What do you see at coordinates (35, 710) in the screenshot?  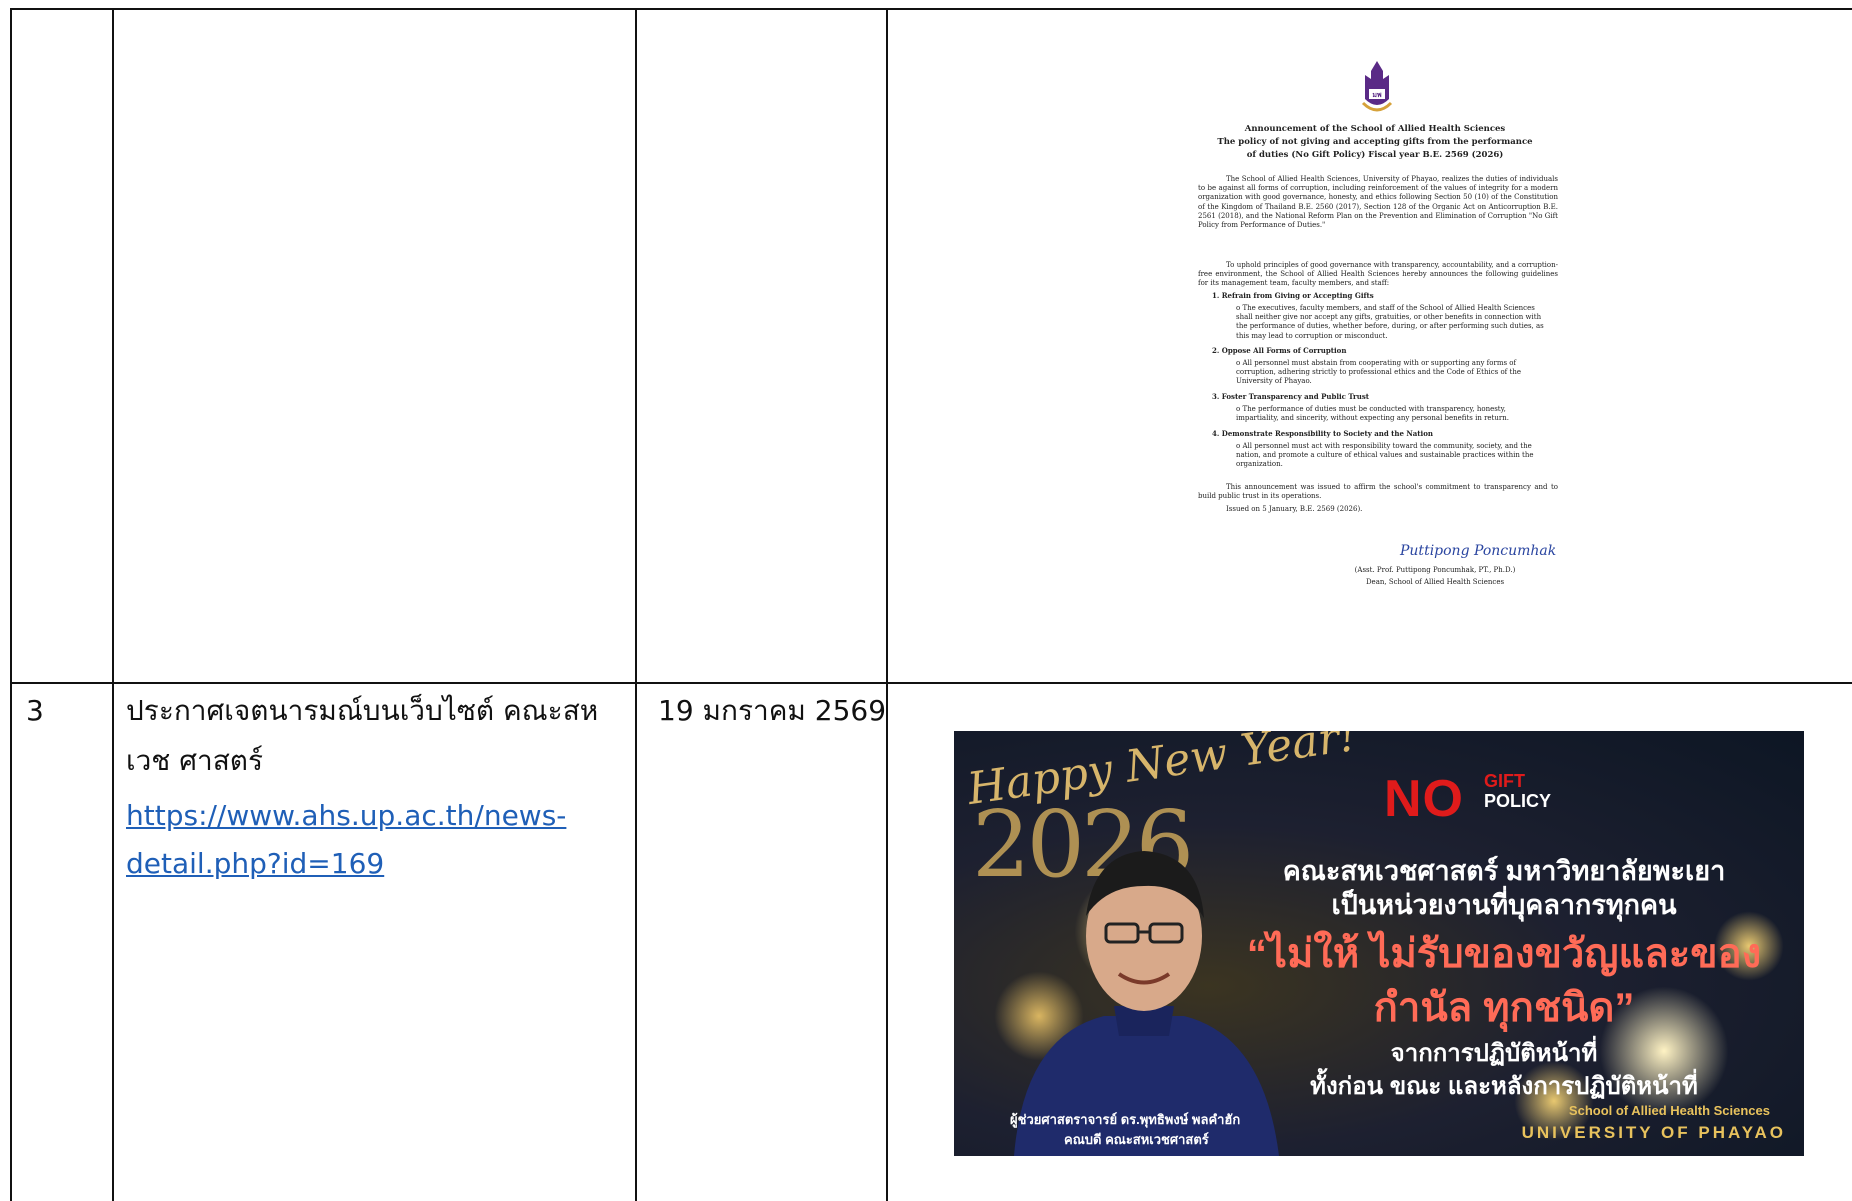 I see `row-number: 3` at bounding box center [35, 710].